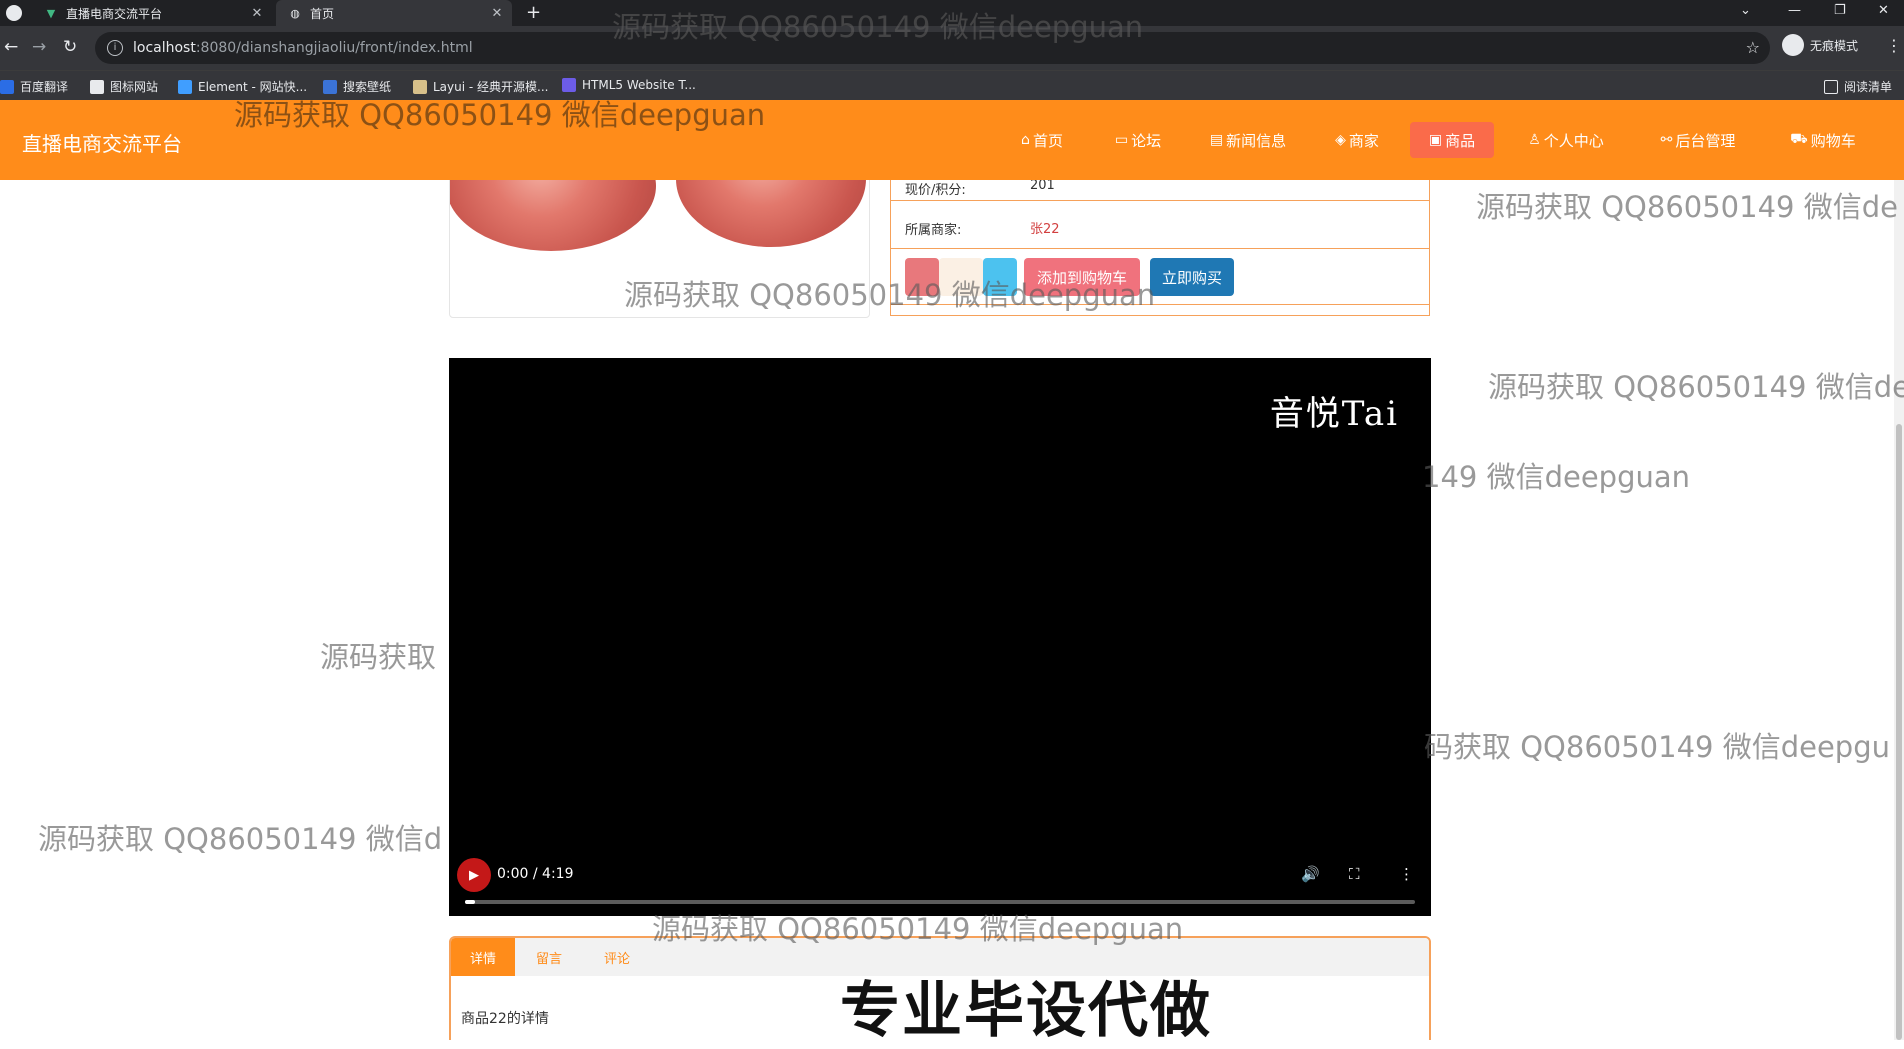  Describe the element at coordinates (1666, 140) in the screenshot. I see `link-icon: ⚯` at that location.